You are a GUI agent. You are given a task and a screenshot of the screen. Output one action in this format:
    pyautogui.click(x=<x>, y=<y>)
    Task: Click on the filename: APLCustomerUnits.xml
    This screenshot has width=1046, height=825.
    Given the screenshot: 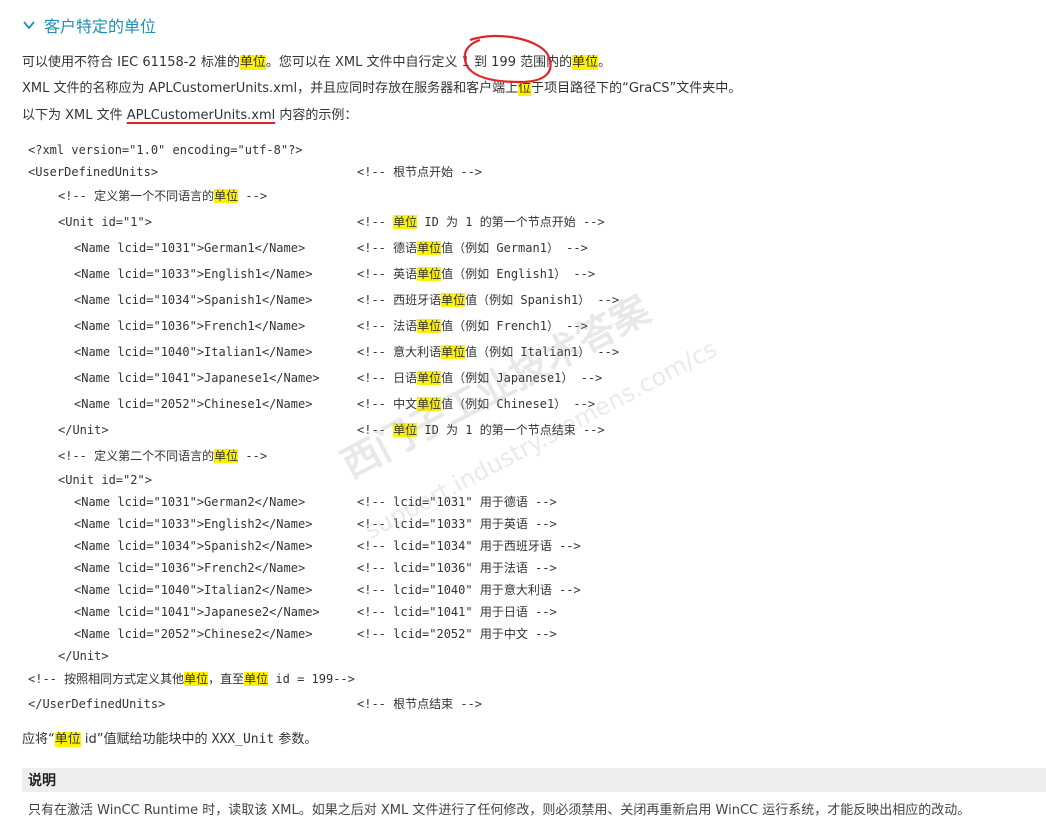 What is the action you would take?
    pyautogui.click(x=201, y=115)
    